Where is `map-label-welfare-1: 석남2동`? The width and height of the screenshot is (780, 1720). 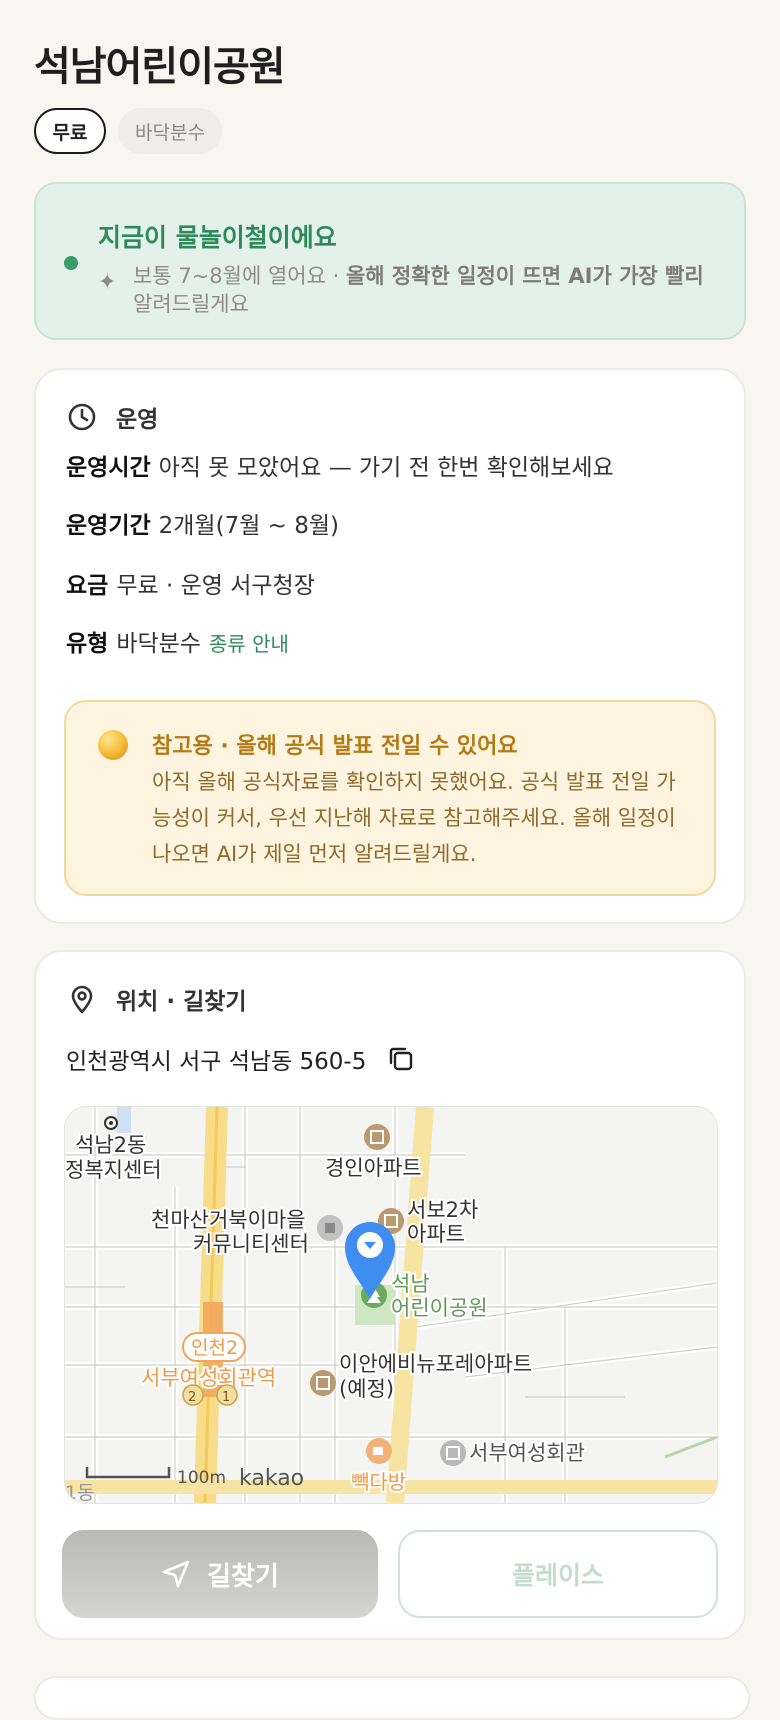 map-label-welfare-1: 석남2동 is located at coordinates (110, 1145).